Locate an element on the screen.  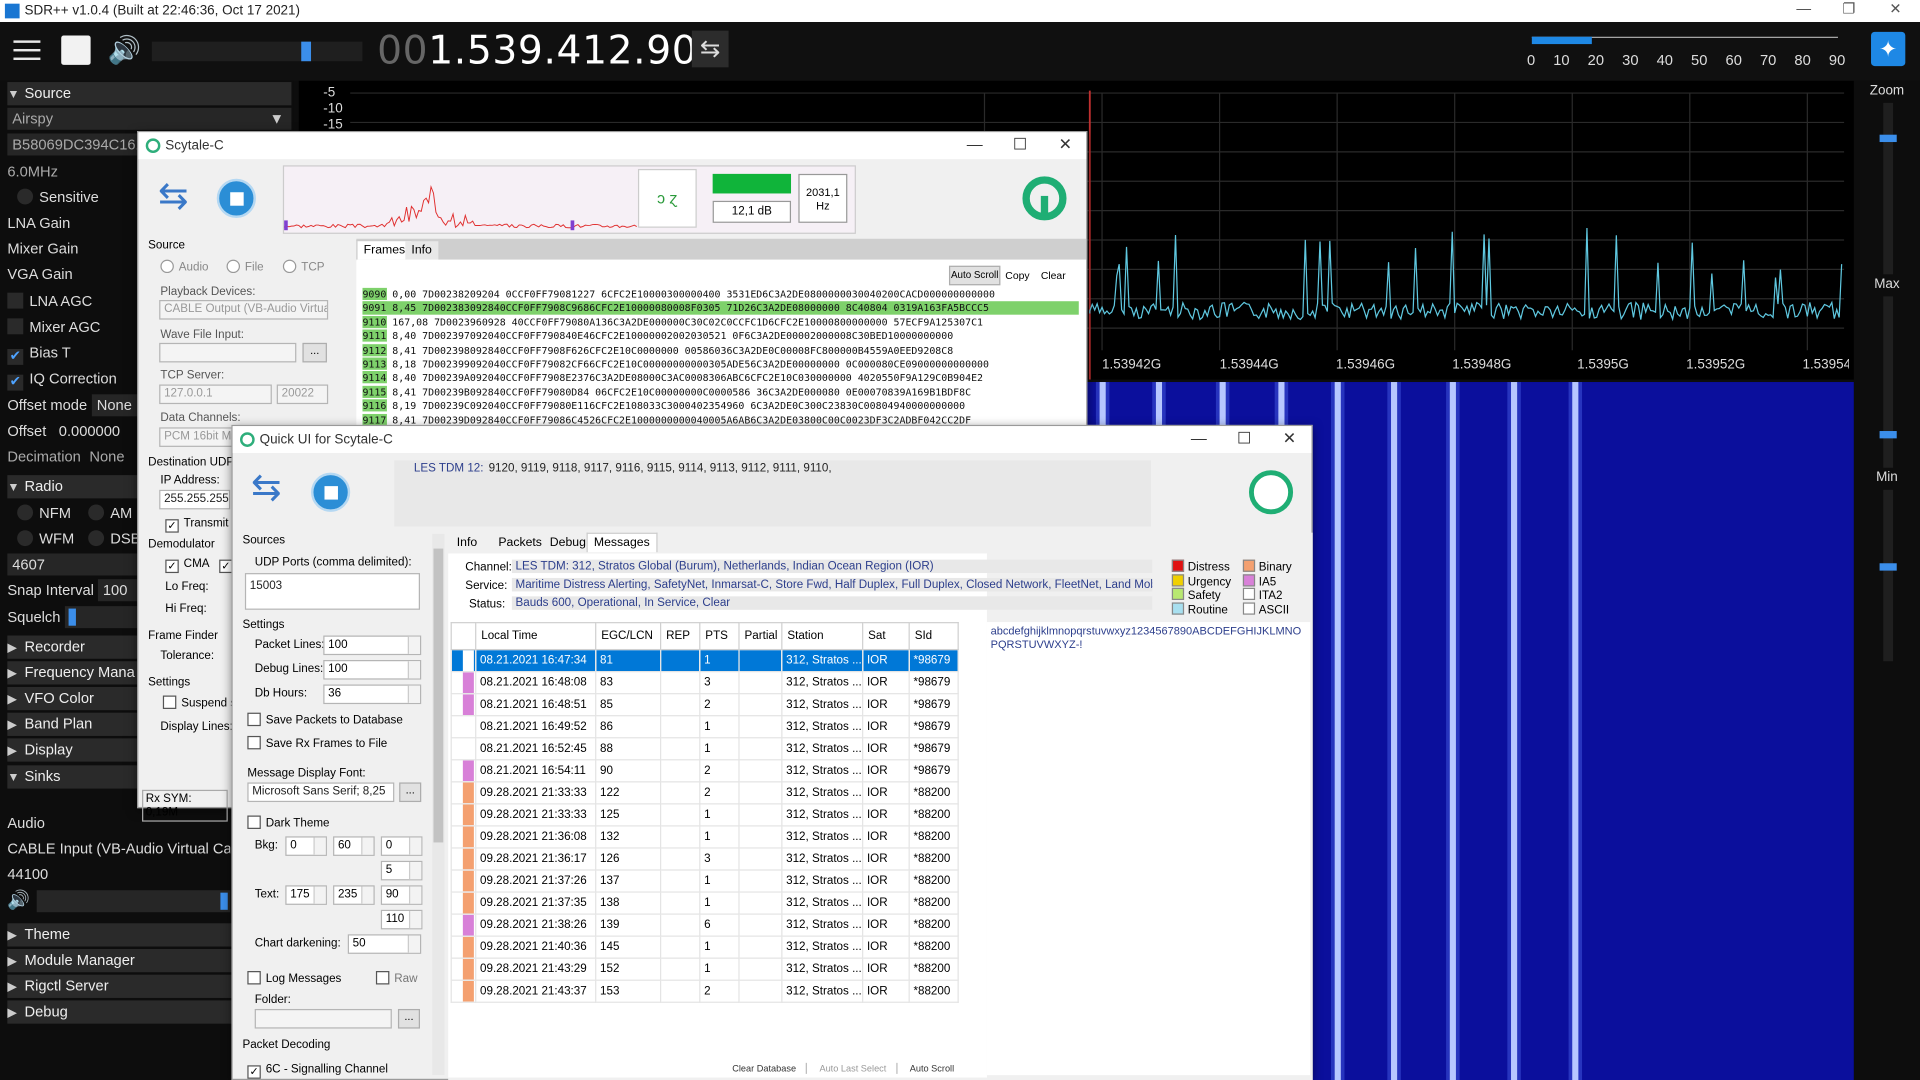
column-header: Partial is located at coordinates (760, 636).